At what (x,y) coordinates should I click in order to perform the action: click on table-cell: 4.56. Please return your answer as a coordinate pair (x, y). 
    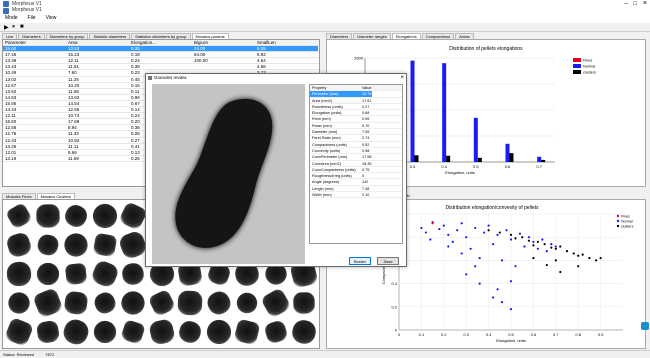
    Looking at the image, I should click on (261, 67).